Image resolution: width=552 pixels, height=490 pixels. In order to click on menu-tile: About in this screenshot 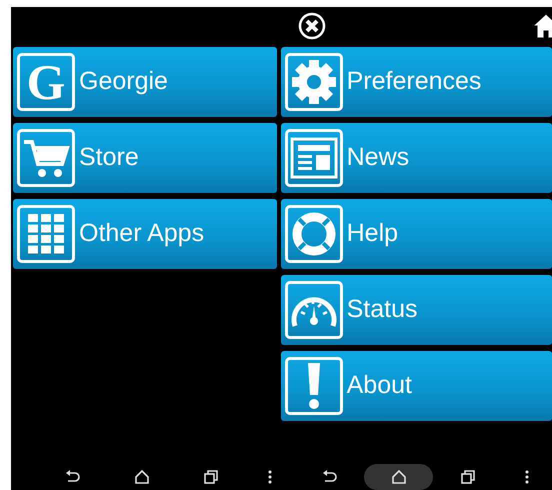, I will do `click(416, 386)`.